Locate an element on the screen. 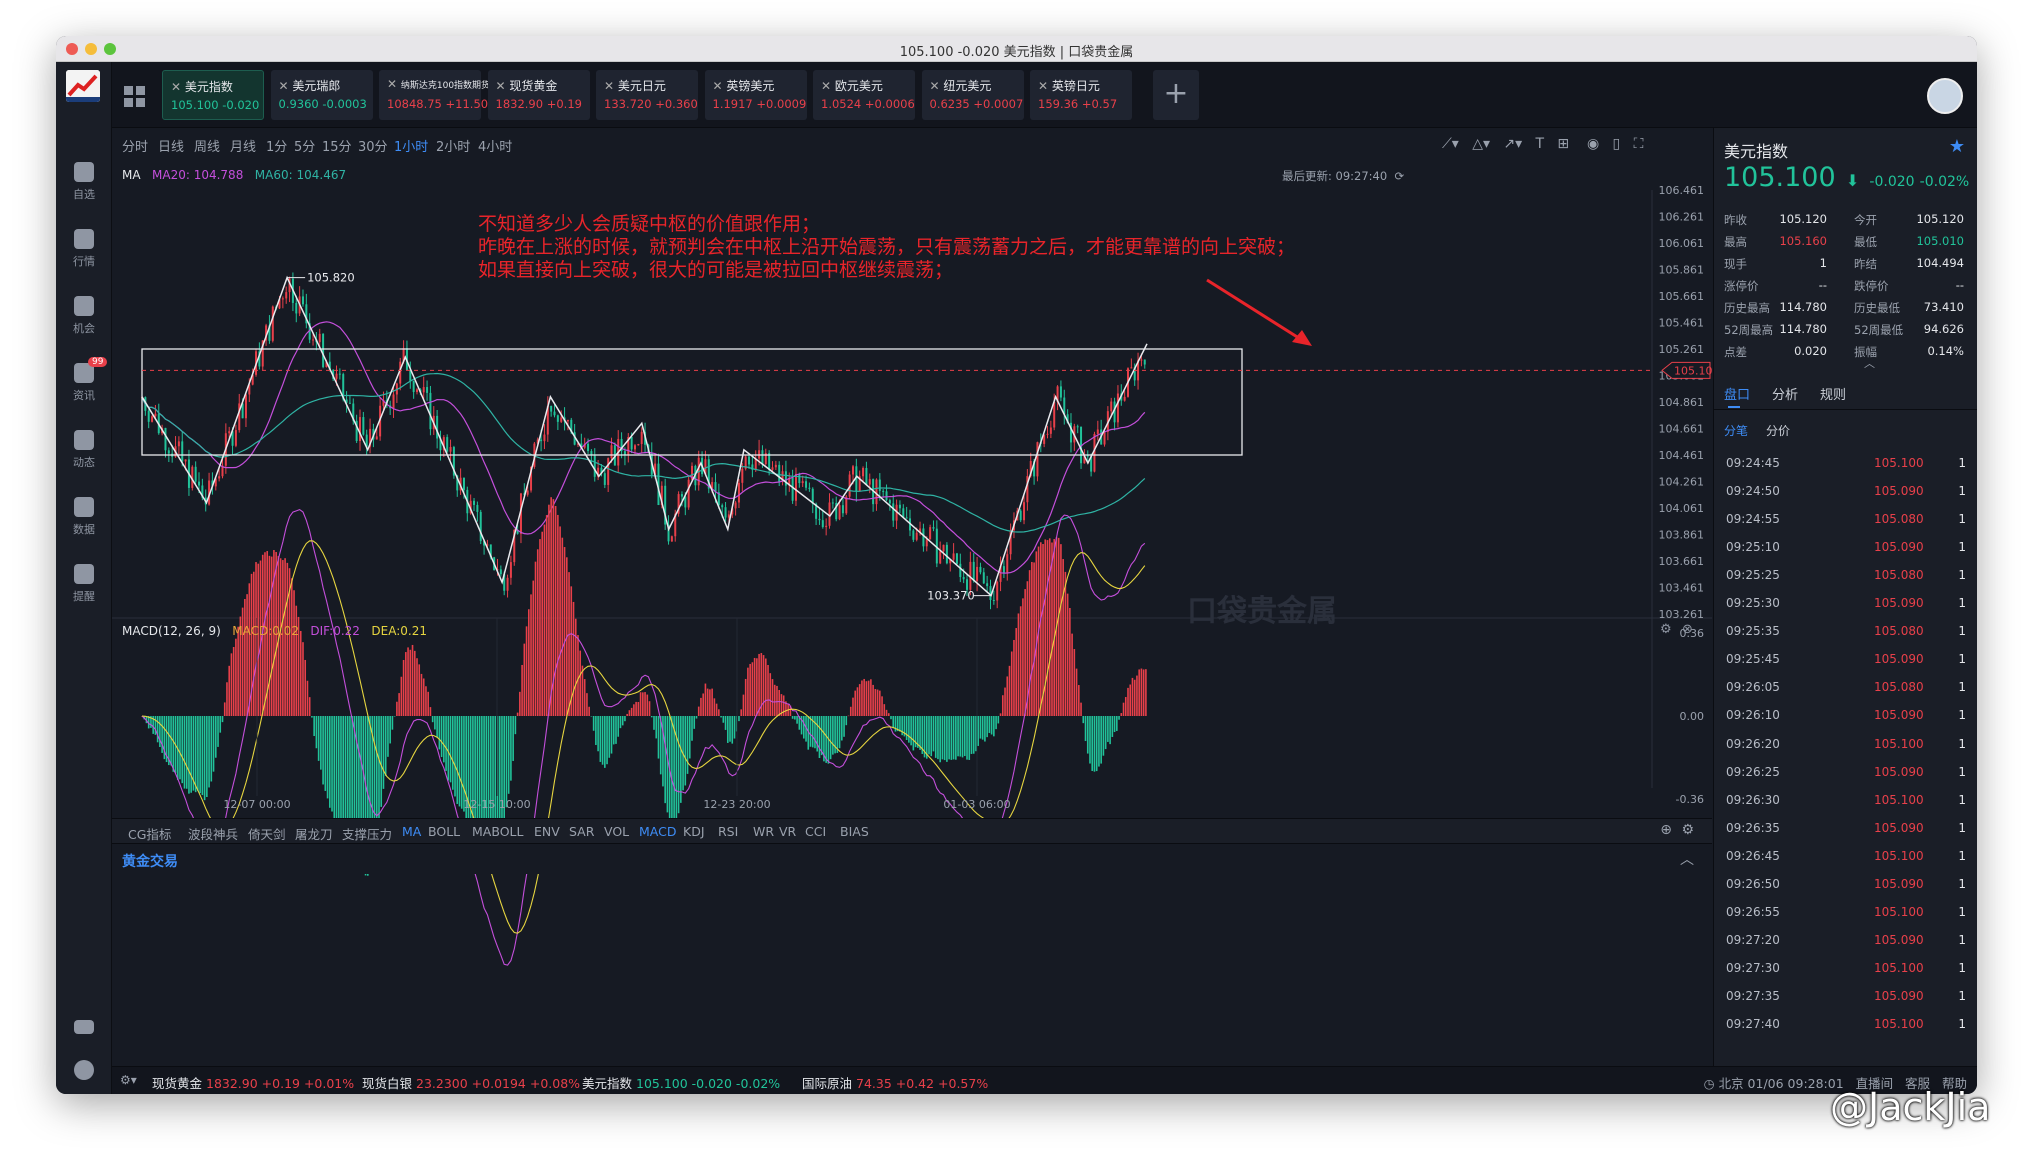  sidebar-item-0: 自选 is located at coordinates (84, 182).